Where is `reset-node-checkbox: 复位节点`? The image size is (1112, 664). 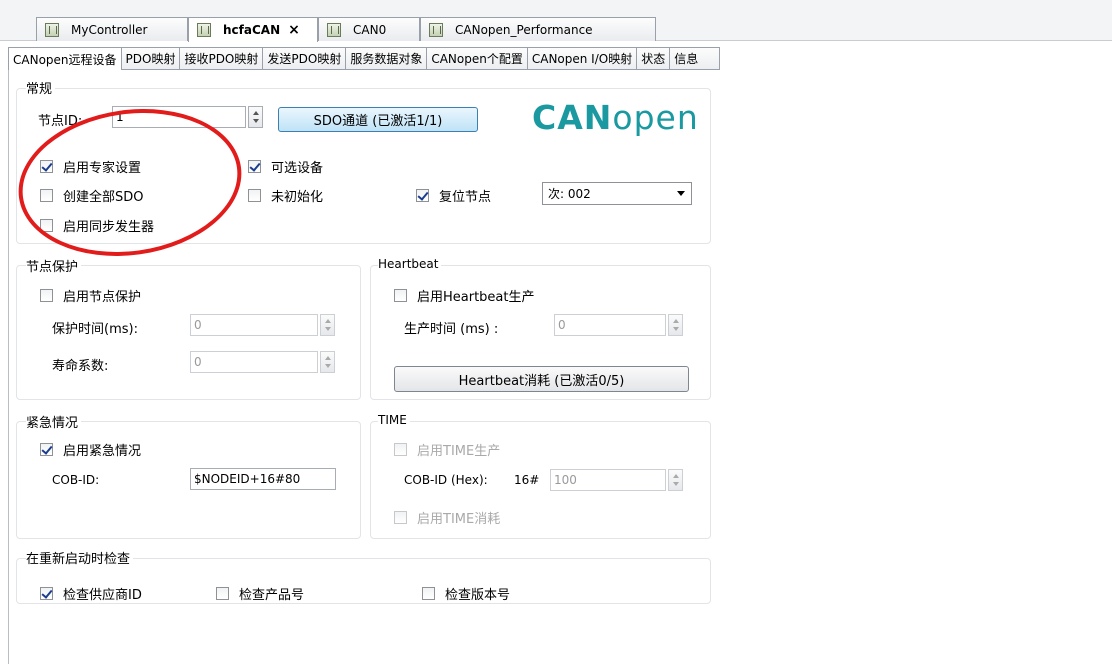 reset-node-checkbox: 复位节点 is located at coordinates (453, 195).